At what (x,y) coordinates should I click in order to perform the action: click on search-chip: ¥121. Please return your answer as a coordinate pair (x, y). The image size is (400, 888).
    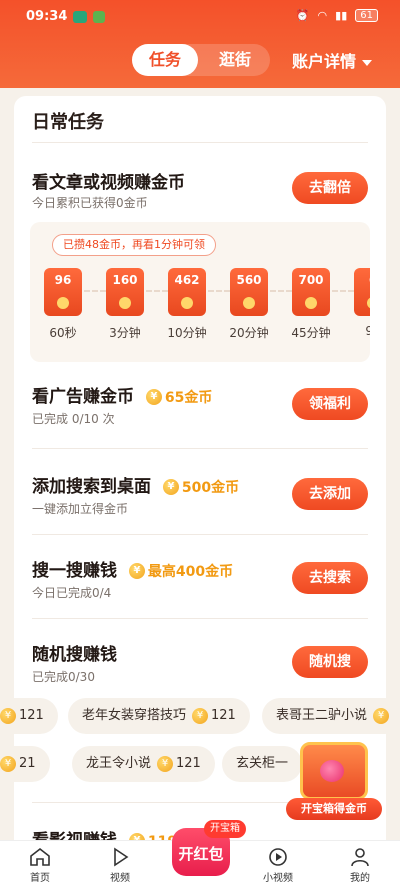
    Looking at the image, I should click on (29, 716).